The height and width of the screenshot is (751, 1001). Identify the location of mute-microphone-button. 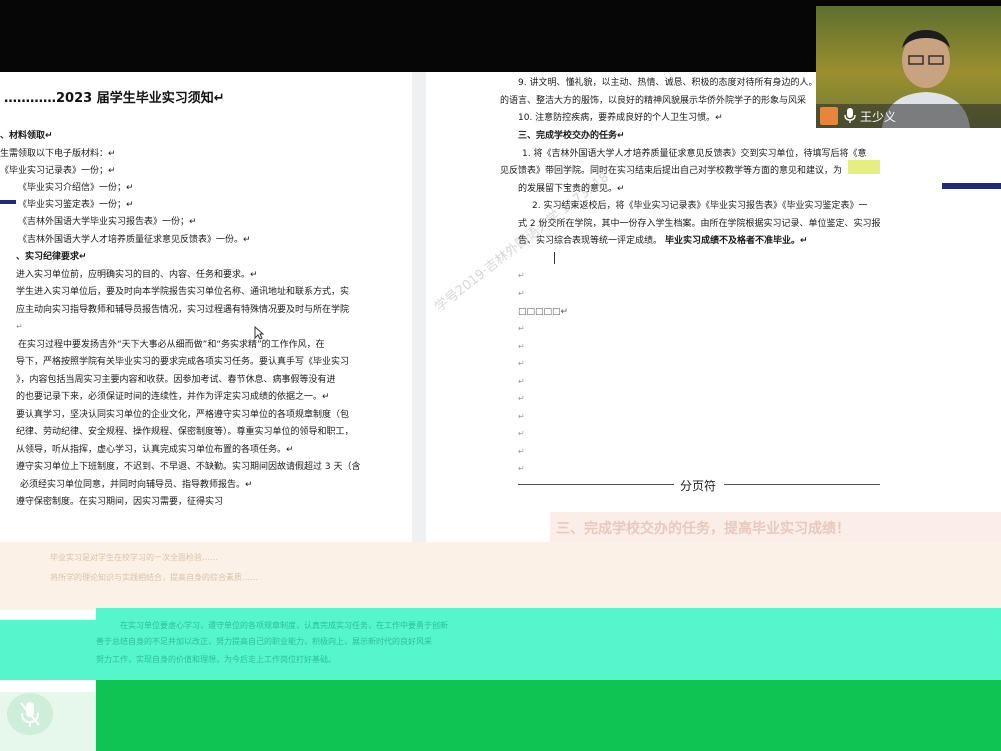
(30, 714).